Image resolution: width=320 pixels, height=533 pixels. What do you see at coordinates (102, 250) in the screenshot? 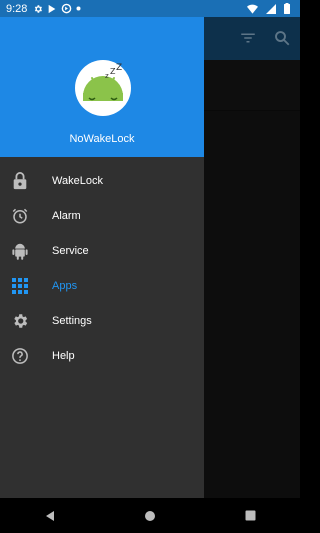
I see `drawer-item-service: Service` at bounding box center [102, 250].